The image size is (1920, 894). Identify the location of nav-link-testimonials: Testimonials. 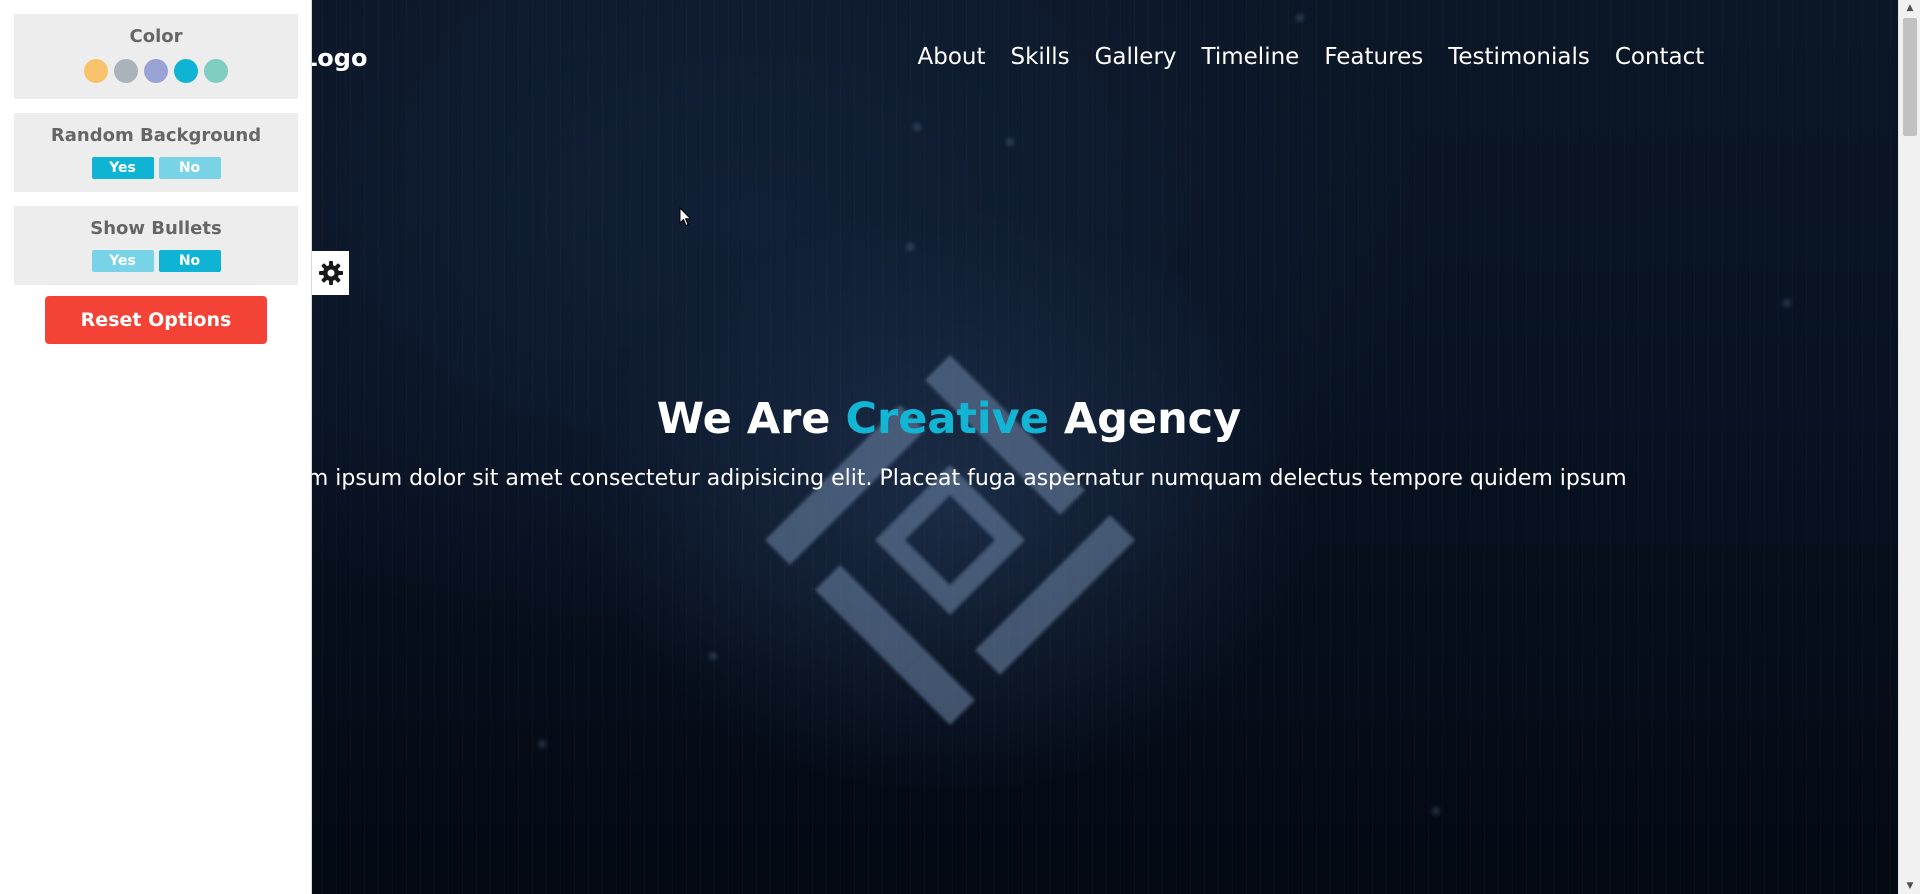
(1519, 57).